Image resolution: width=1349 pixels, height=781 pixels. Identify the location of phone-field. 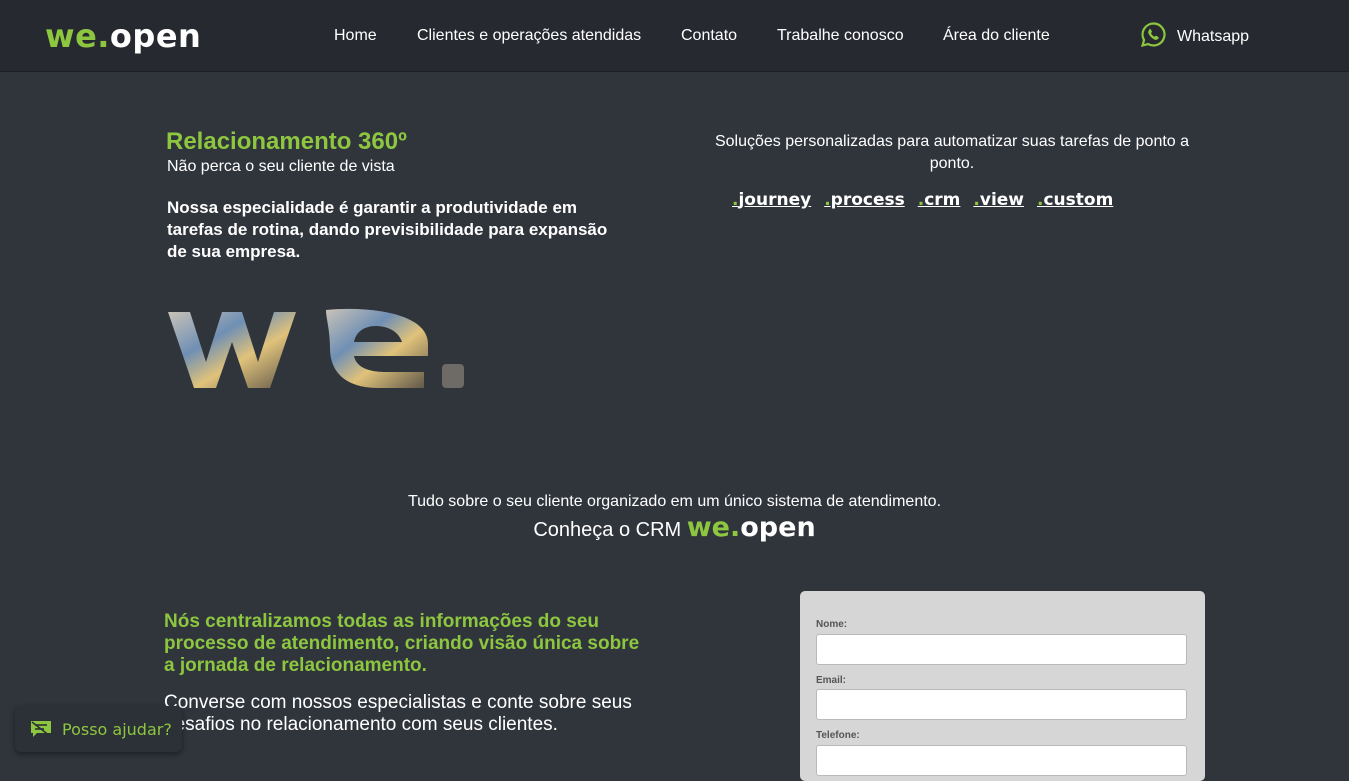
(1001, 760).